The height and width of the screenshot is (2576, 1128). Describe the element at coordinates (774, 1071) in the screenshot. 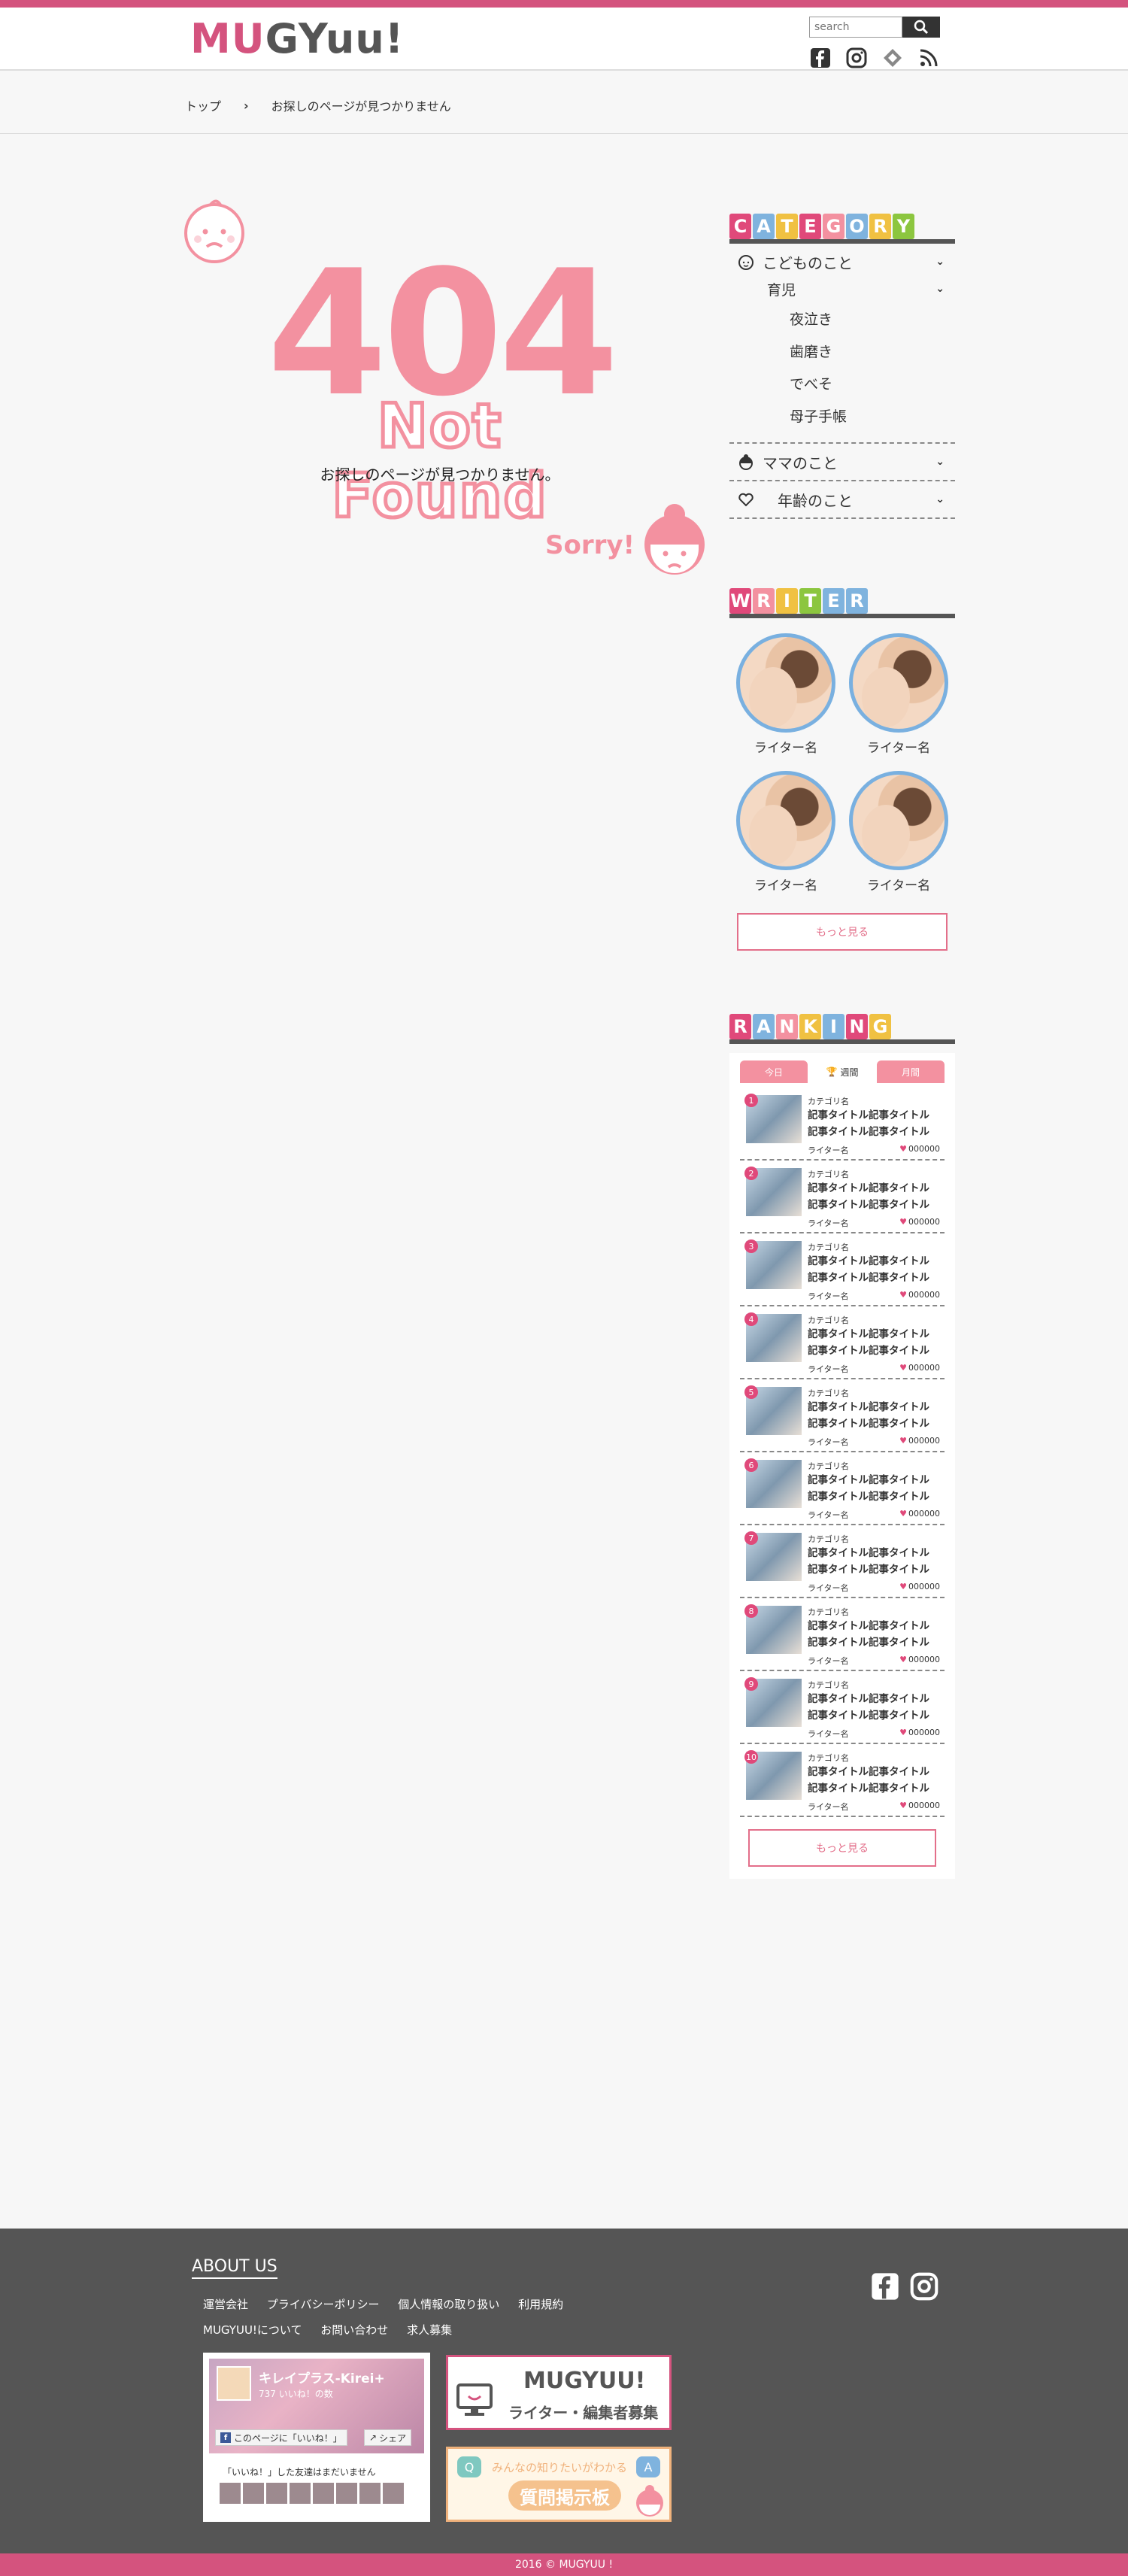

I see `tab-today: 今日` at that location.